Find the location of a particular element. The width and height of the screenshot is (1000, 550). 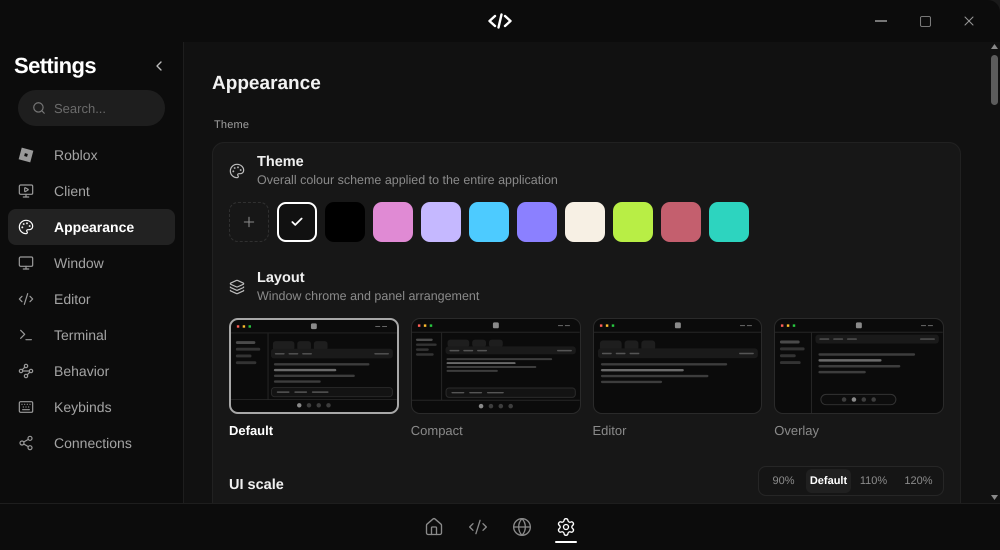

scale-option: Default is located at coordinates (828, 481).